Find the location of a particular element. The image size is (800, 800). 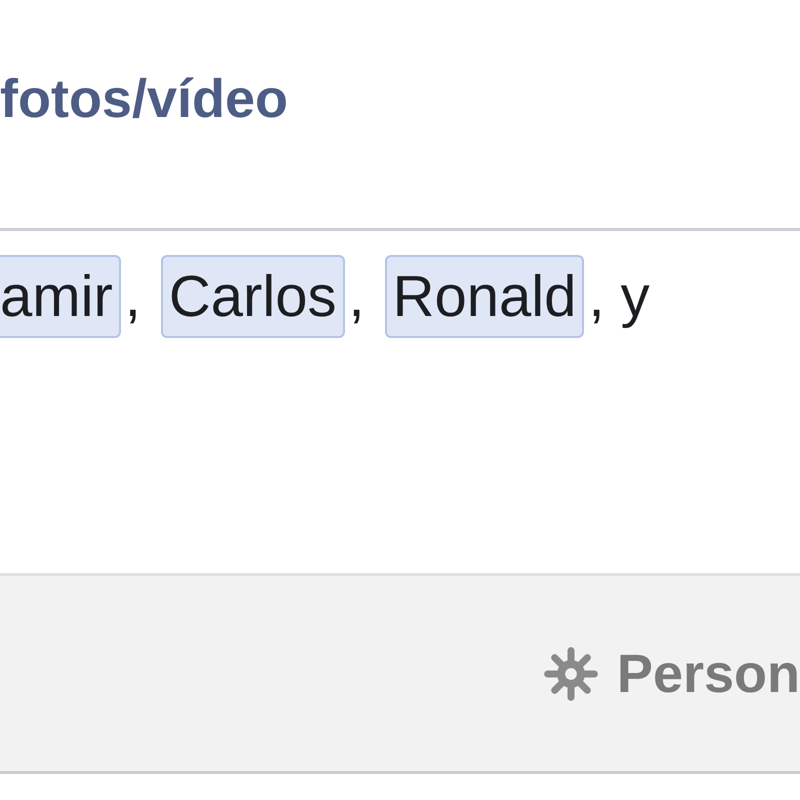

photo-video-tab: fotos/vídeo is located at coordinates (144, 99).